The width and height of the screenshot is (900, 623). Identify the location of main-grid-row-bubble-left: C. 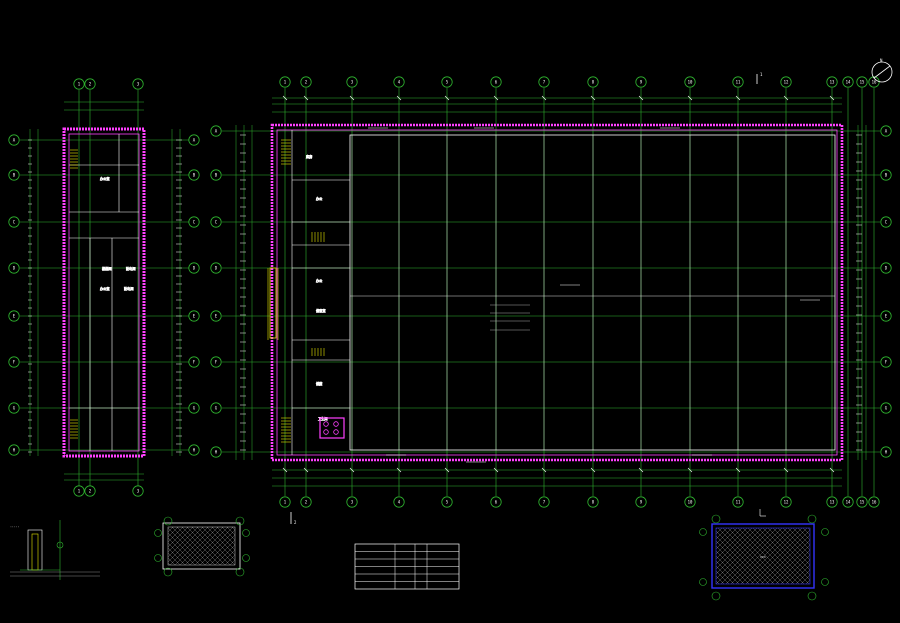
(216, 222).